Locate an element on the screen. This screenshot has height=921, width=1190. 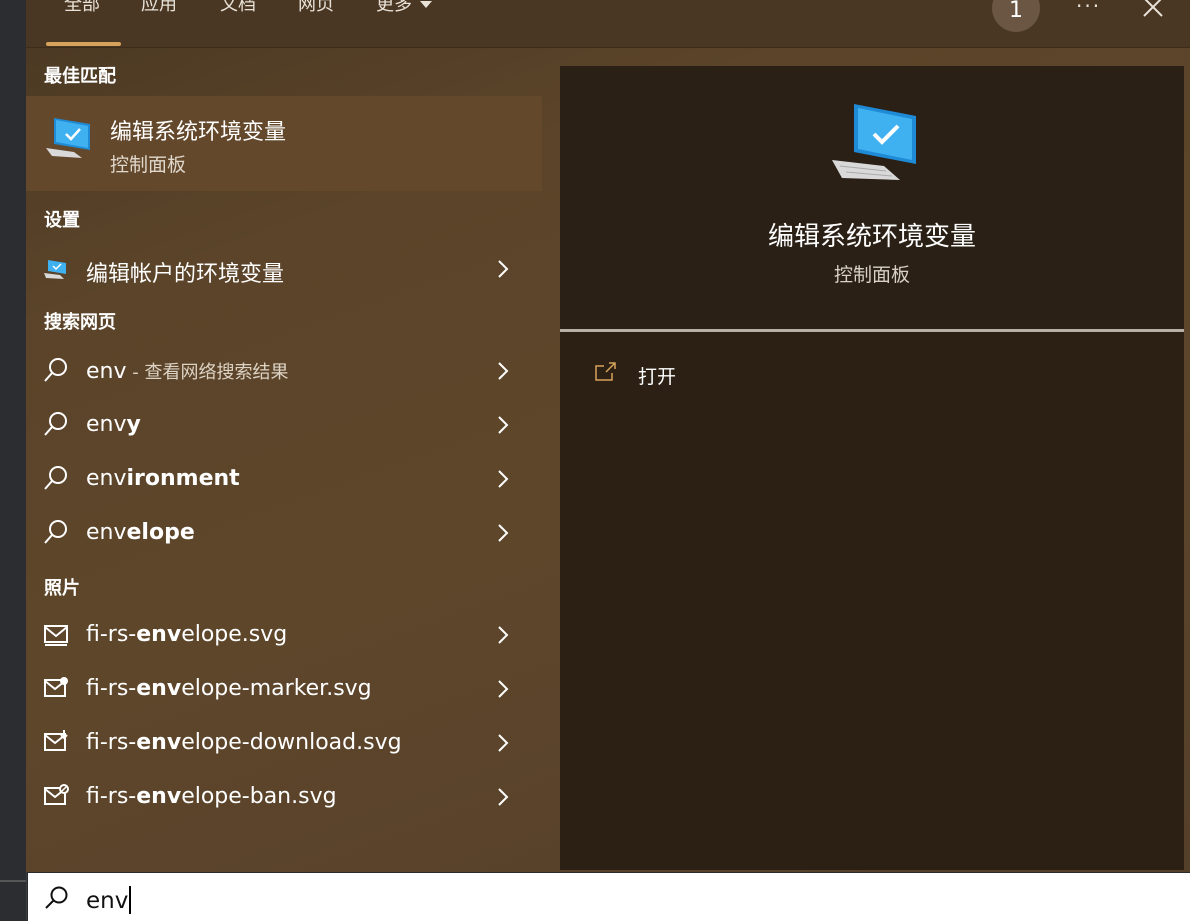
web-result-completion: elope is located at coordinates (160, 532).